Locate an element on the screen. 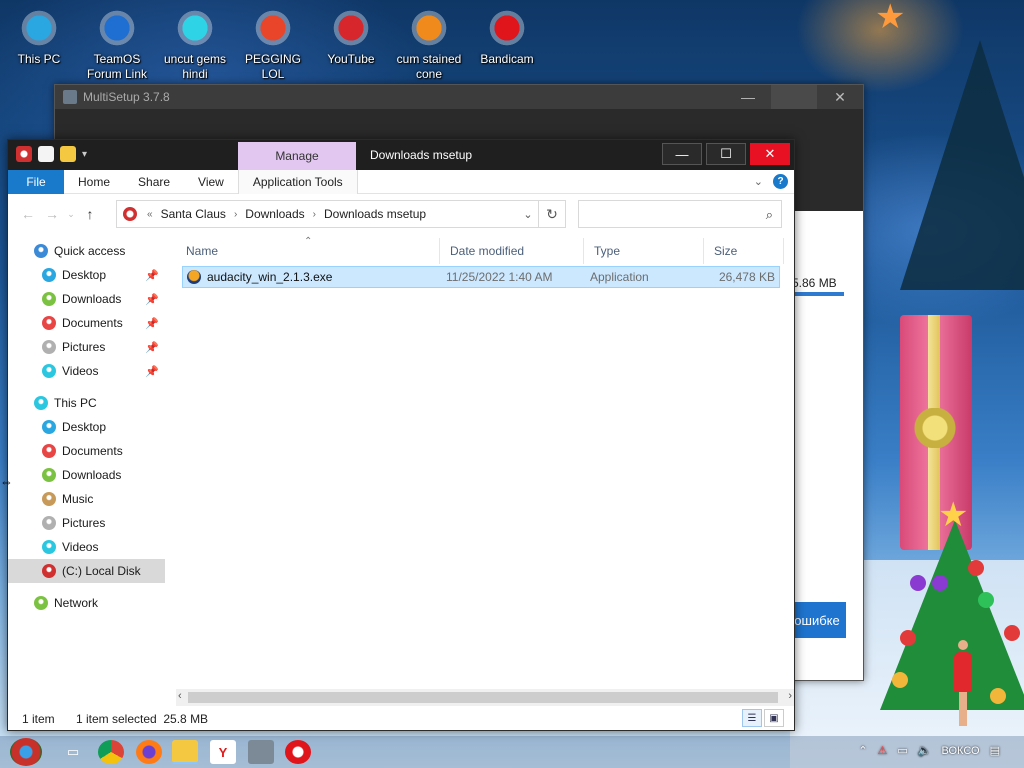  report-error-button: ошибке is located at coordinates (817, 620).